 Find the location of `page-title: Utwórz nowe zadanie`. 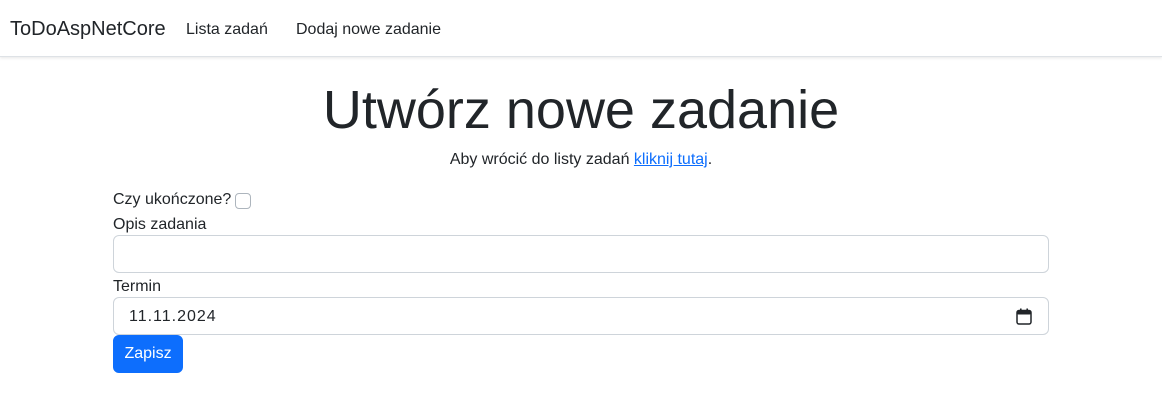

page-title: Utwórz nowe zadanie is located at coordinates (581, 110).